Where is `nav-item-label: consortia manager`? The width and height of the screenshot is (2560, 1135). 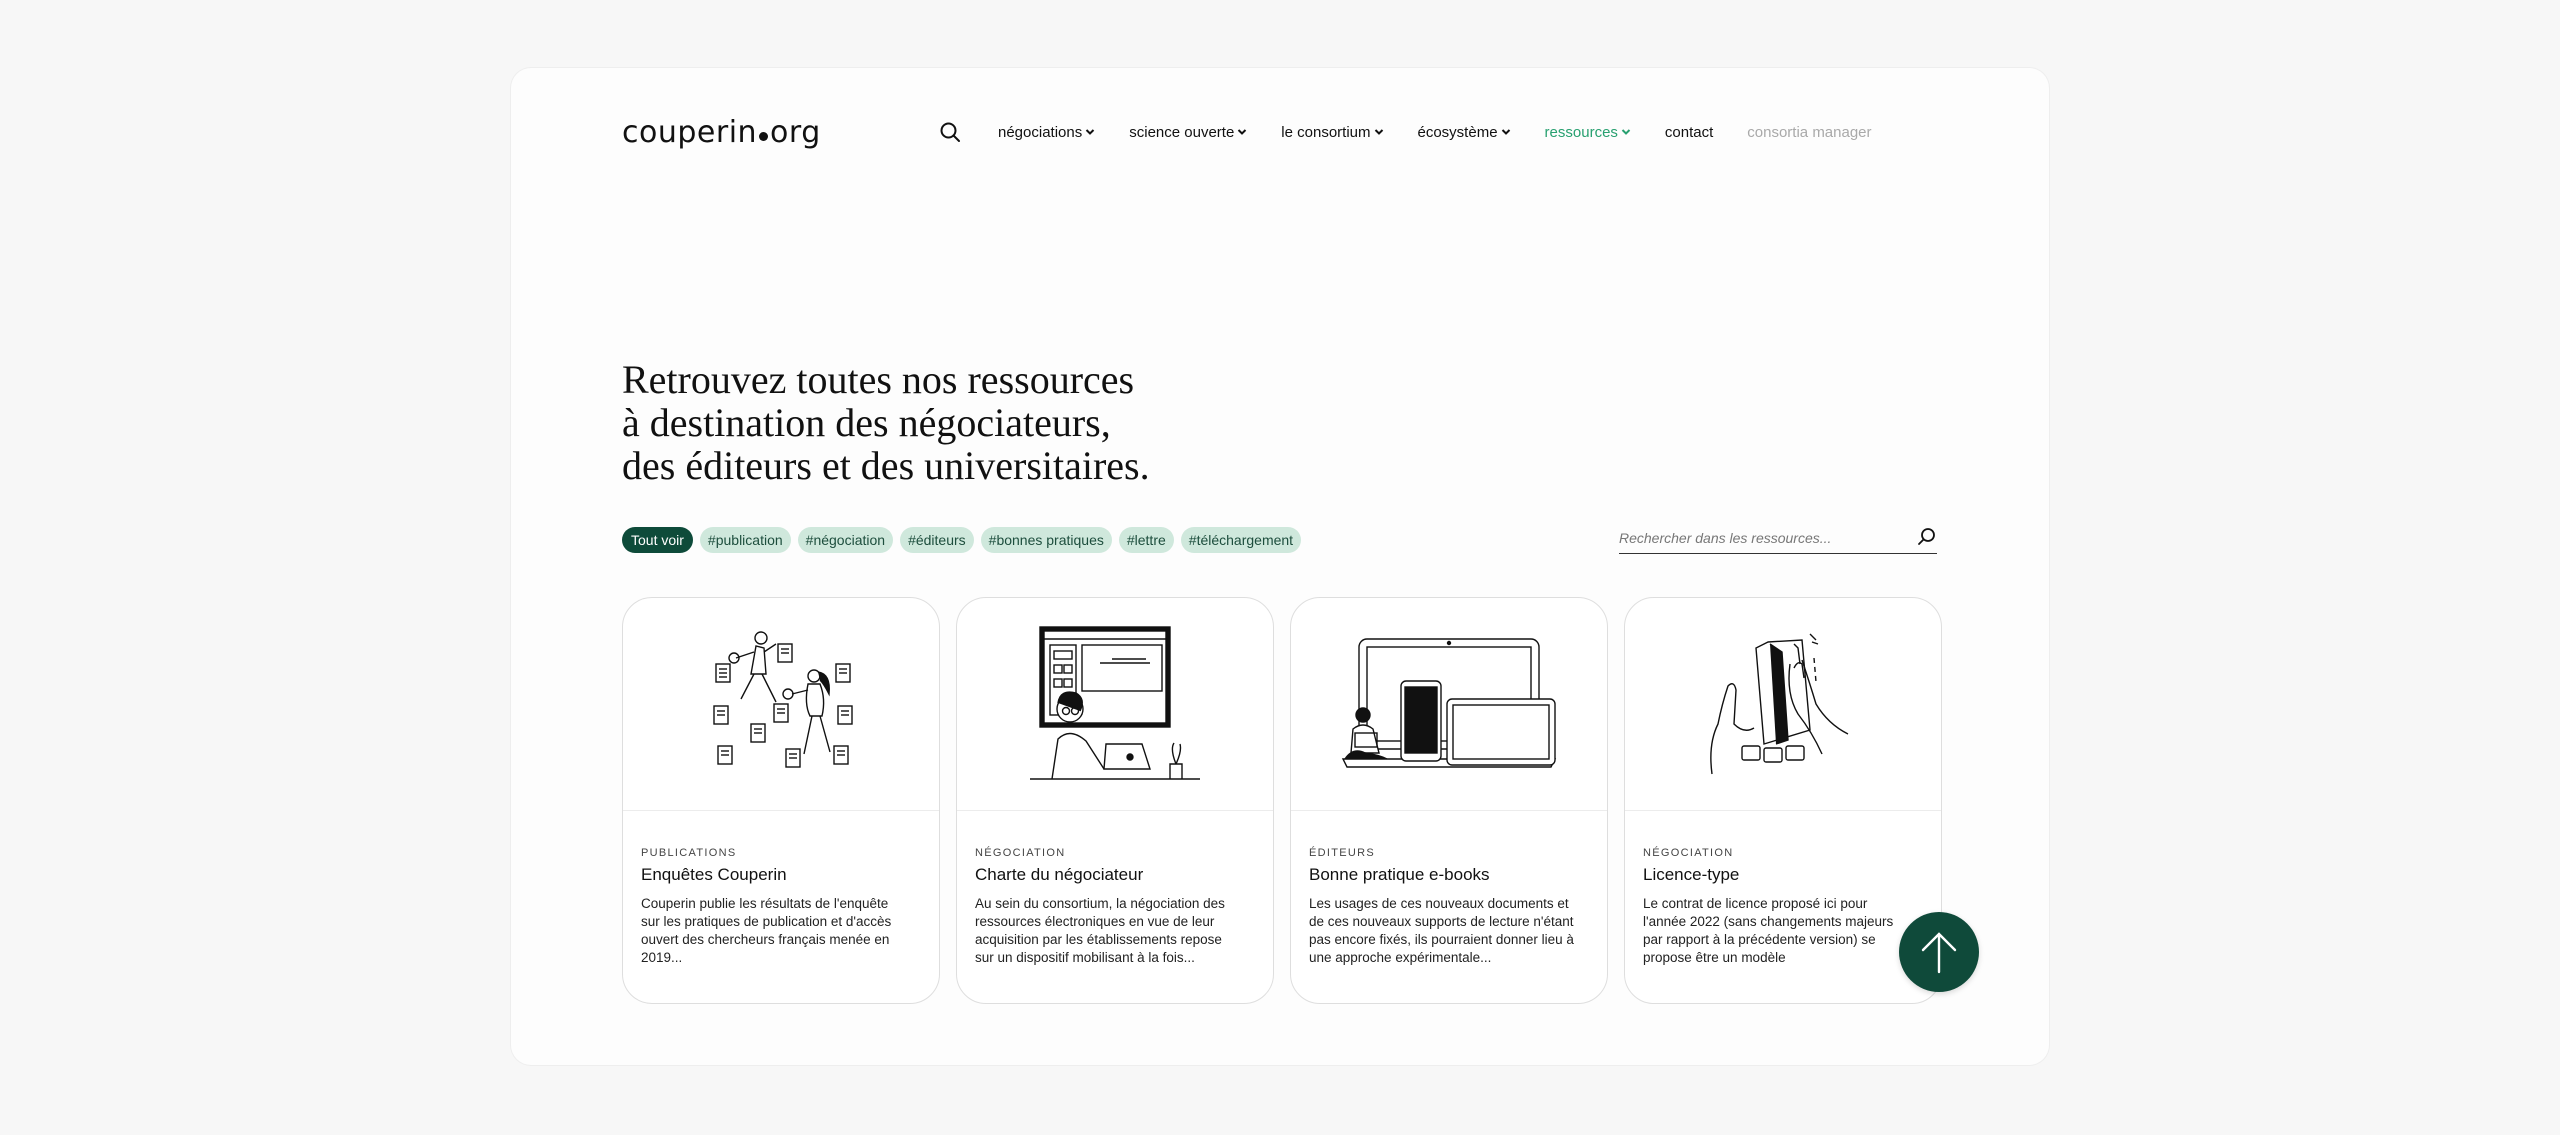
nav-item-label: consortia manager is located at coordinates (1809, 132).